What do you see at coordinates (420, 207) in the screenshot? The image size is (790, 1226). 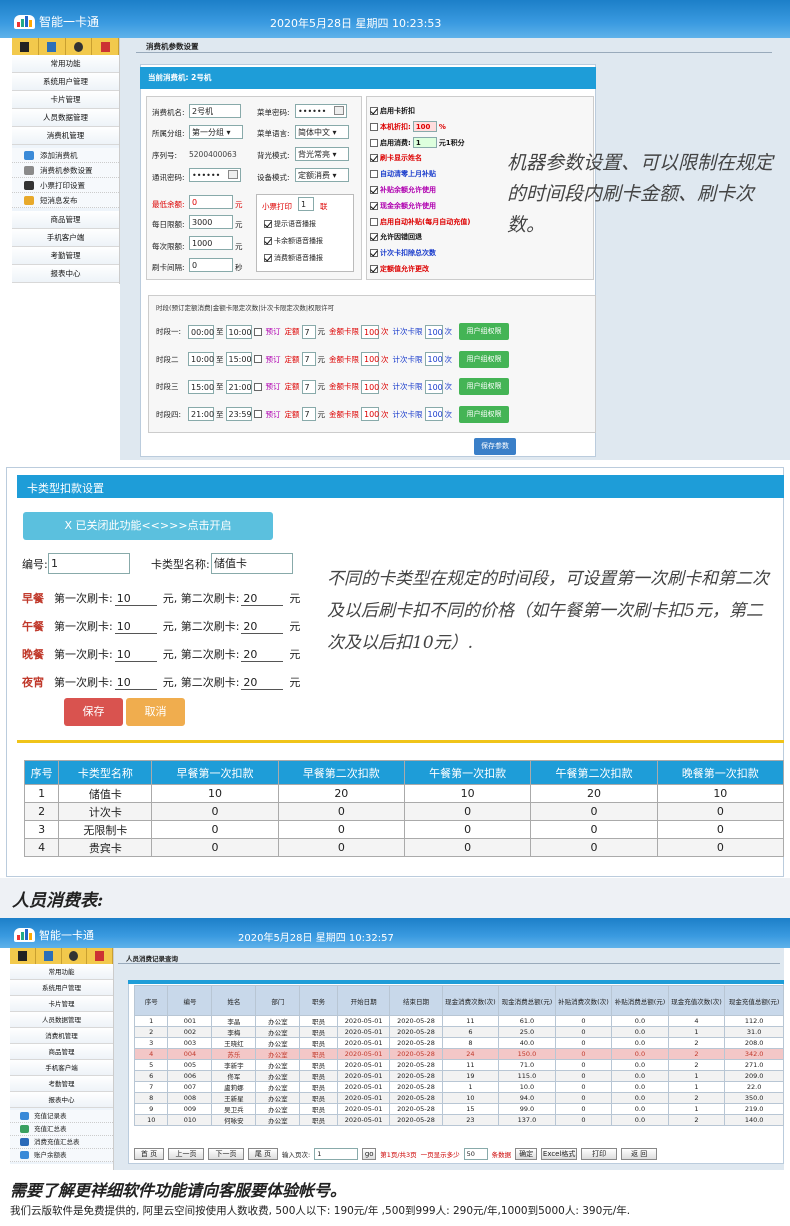 I see `option-checkbox: 现金余额允许使用` at bounding box center [420, 207].